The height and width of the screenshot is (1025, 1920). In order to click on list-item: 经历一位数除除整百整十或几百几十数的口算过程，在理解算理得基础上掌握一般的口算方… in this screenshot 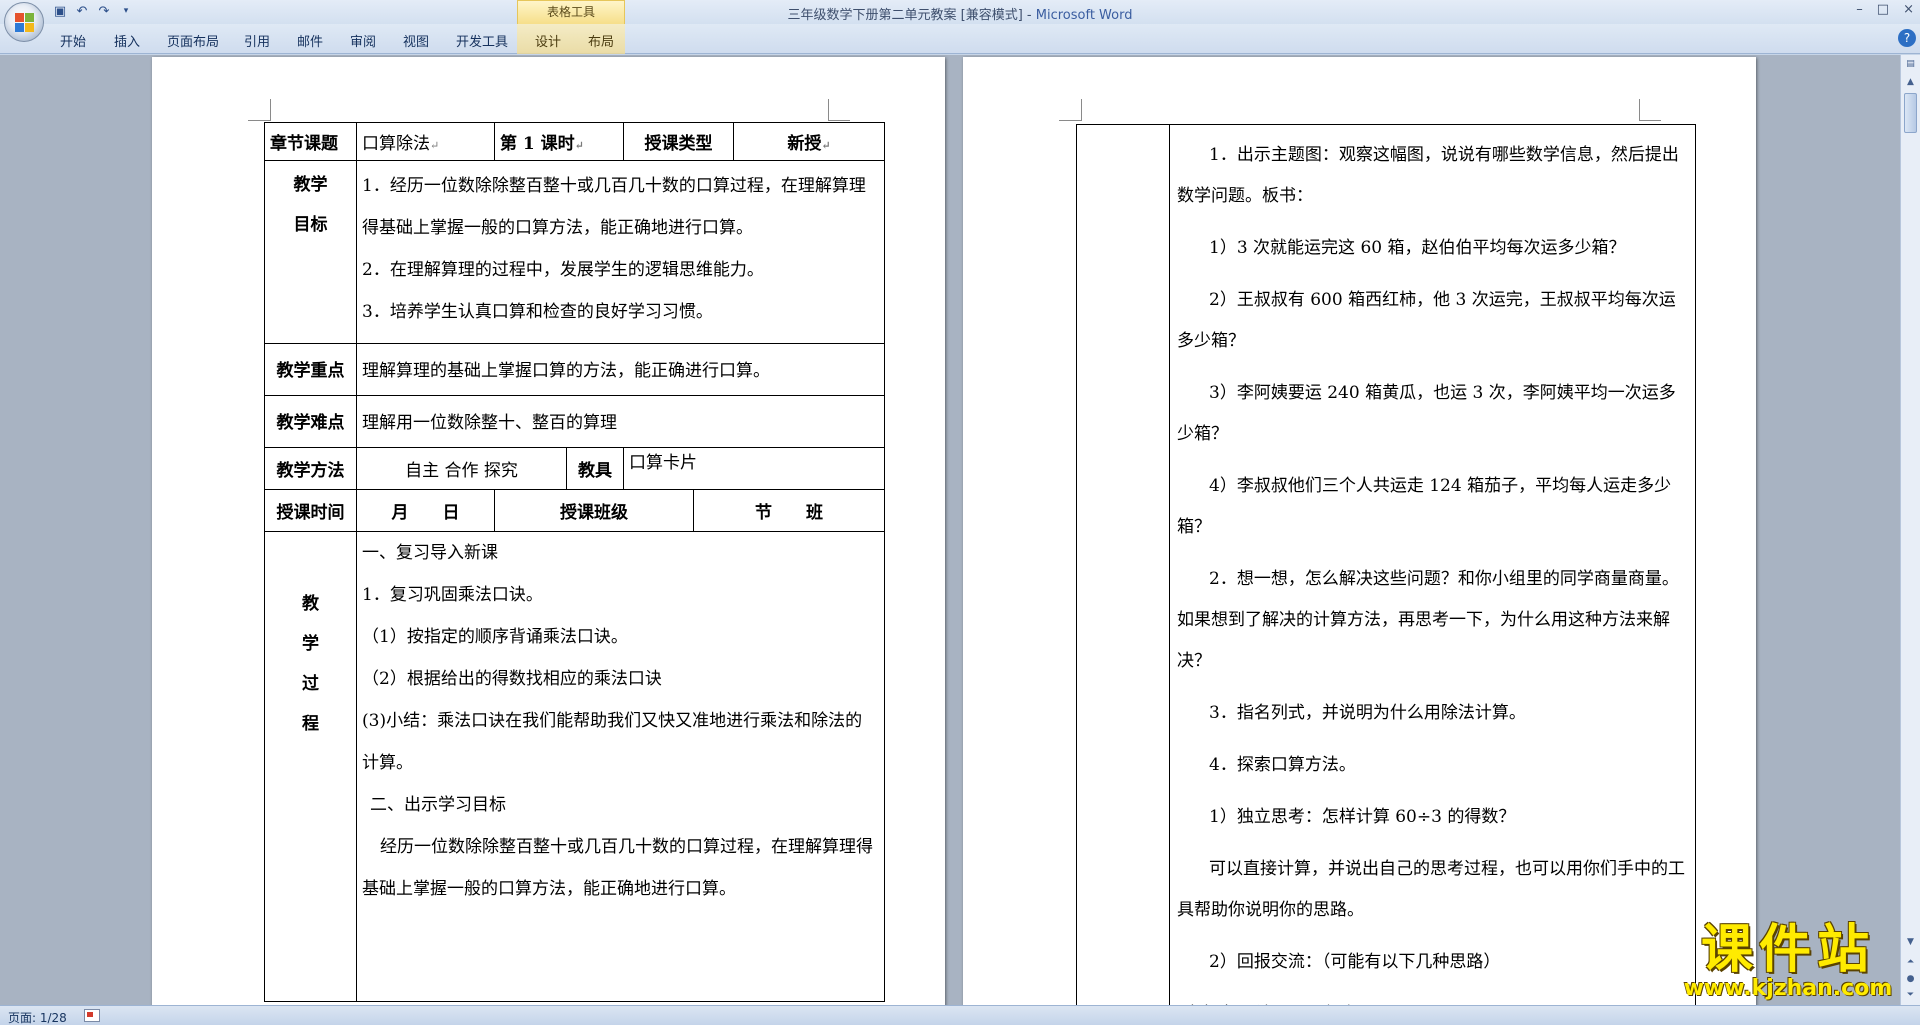, I will do `click(617, 868)`.